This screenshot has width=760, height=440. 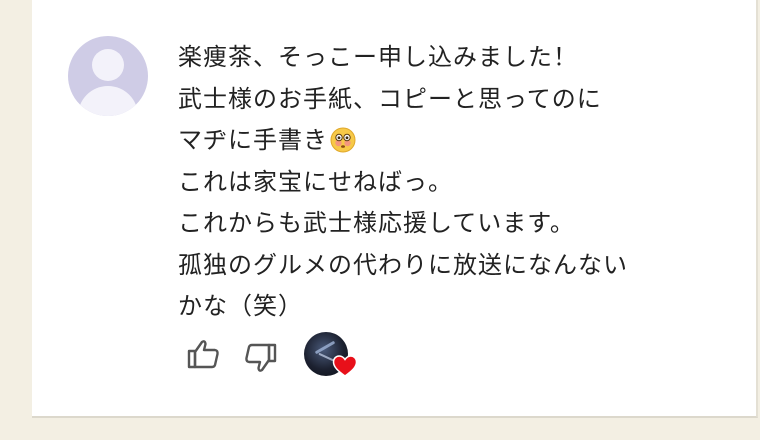 I want to click on thumbs-down-icon, so click(x=261, y=357).